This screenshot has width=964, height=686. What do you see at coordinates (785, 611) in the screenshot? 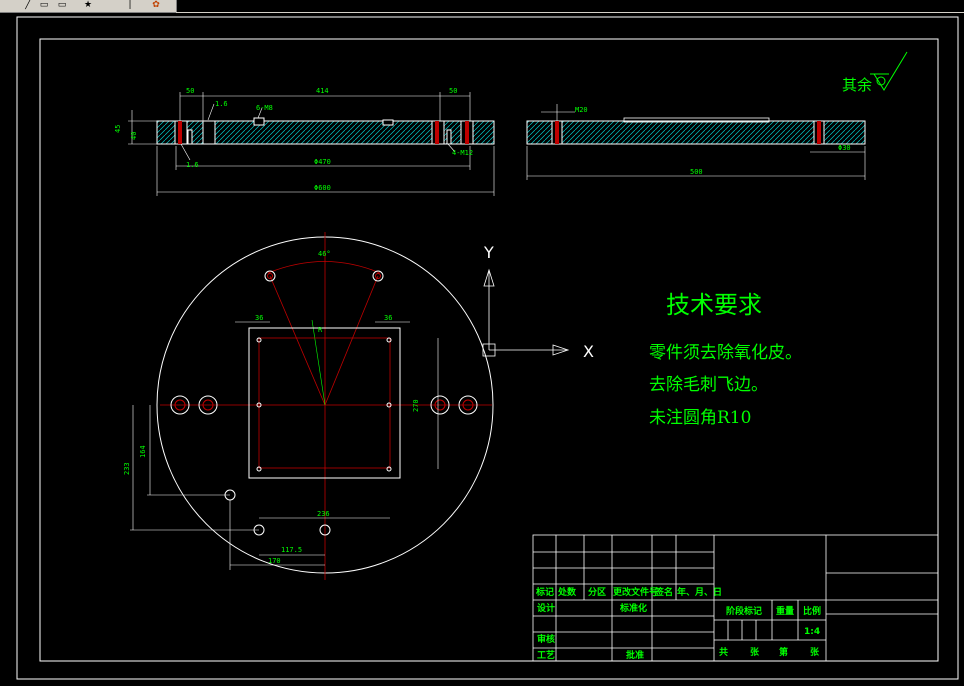
I see `tb-weight: 重量` at bounding box center [785, 611].